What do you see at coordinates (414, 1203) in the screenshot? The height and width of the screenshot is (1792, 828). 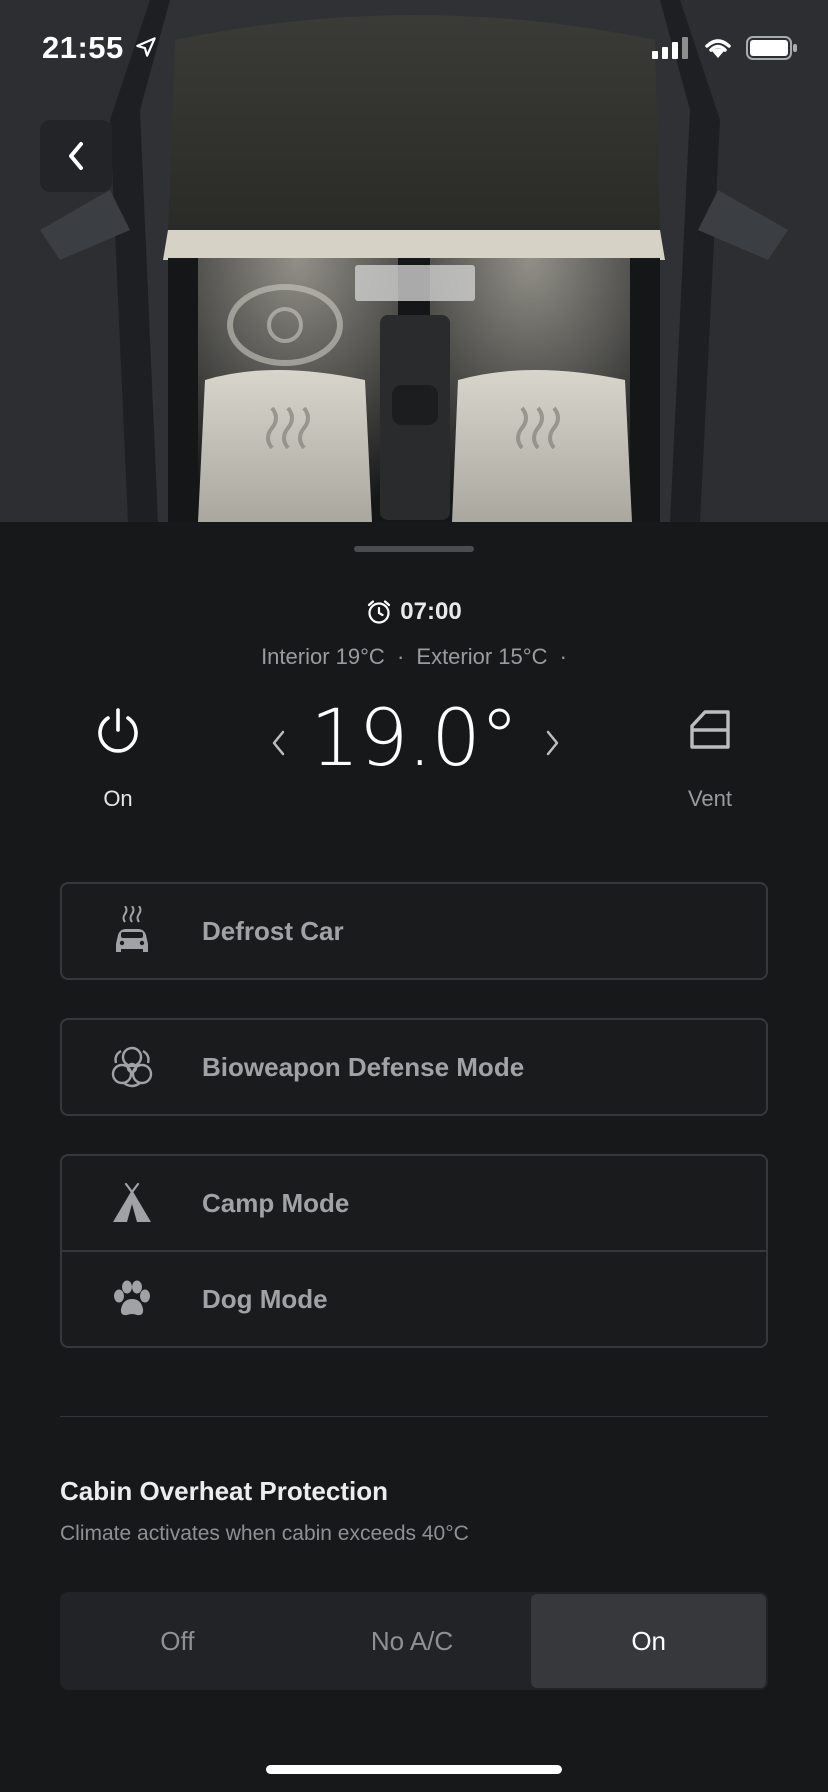 I see `camp-mode-row: Camp Mode` at bounding box center [414, 1203].